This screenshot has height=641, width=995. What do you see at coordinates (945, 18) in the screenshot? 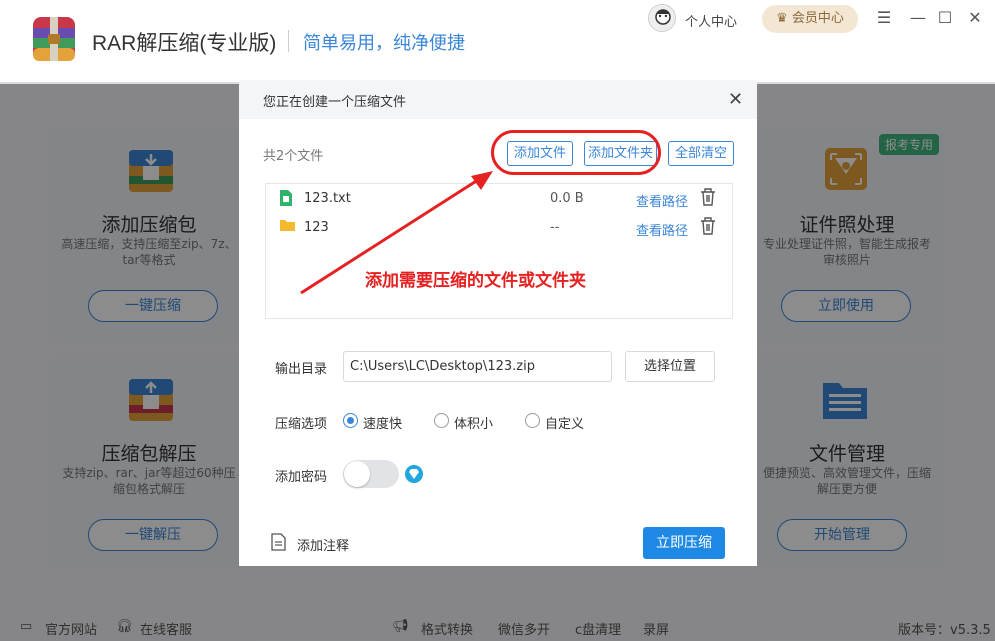
I see `maximize-icon: ☐` at bounding box center [945, 18].